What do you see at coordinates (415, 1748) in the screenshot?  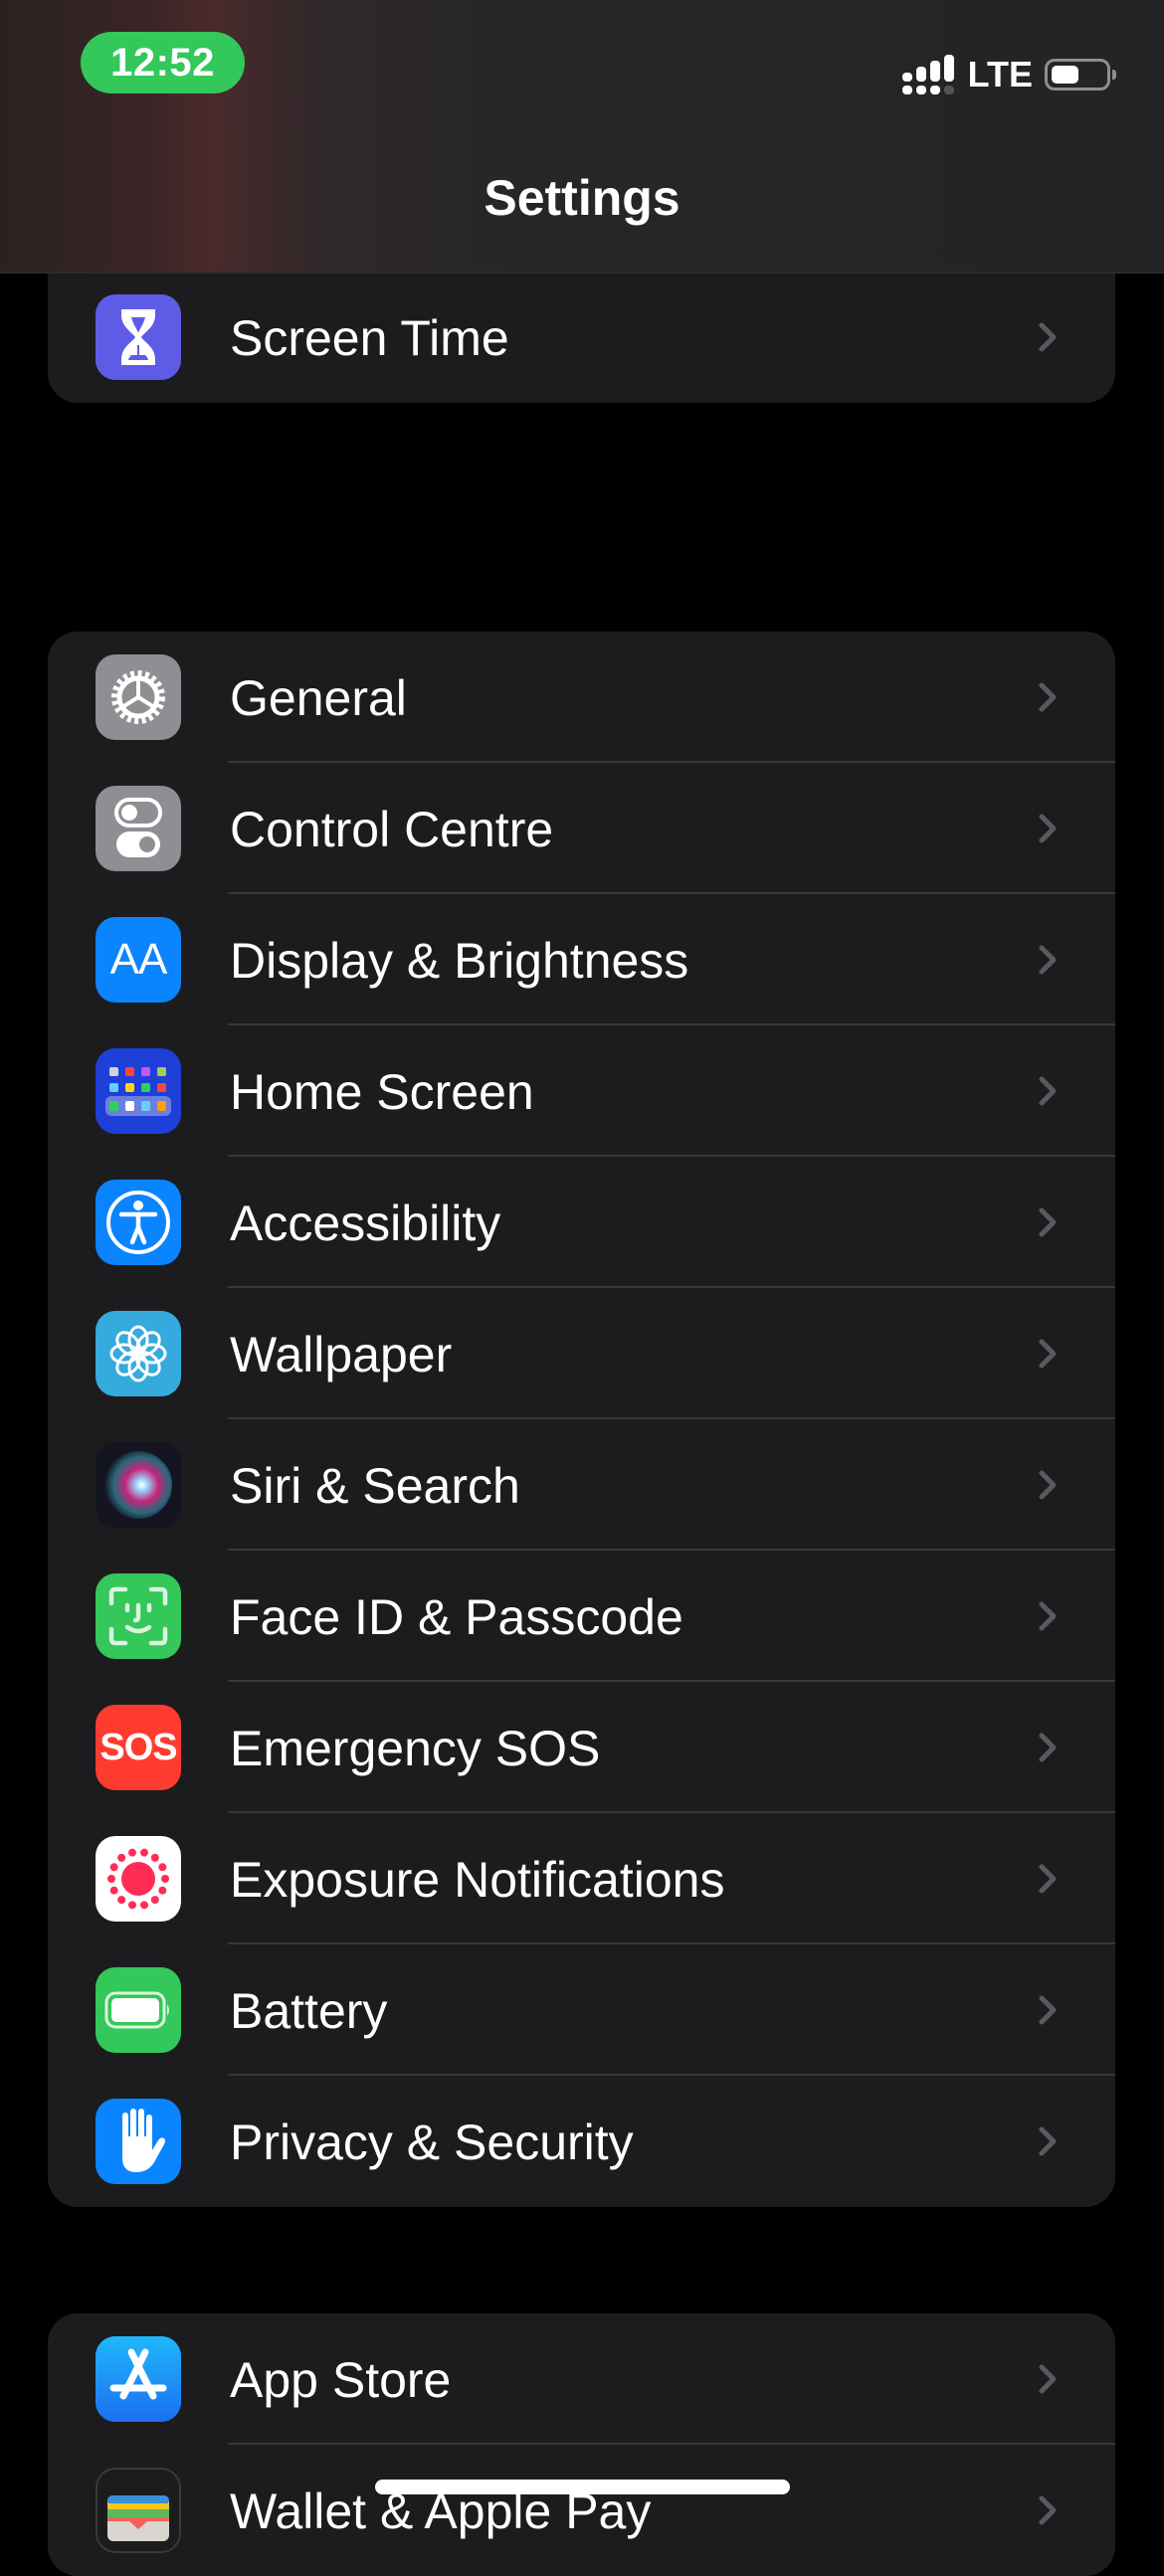 I see `row-label: Emergency SOS` at bounding box center [415, 1748].